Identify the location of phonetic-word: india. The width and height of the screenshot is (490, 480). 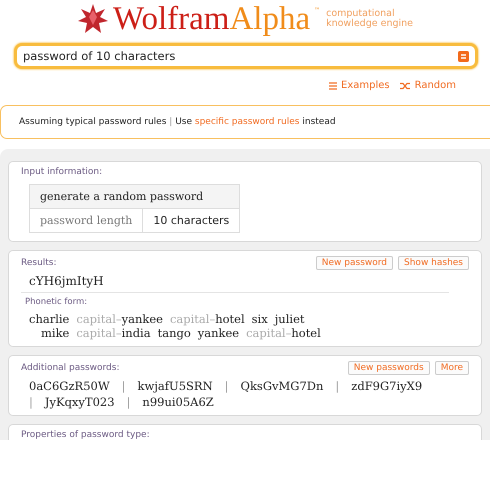
(136, 333).